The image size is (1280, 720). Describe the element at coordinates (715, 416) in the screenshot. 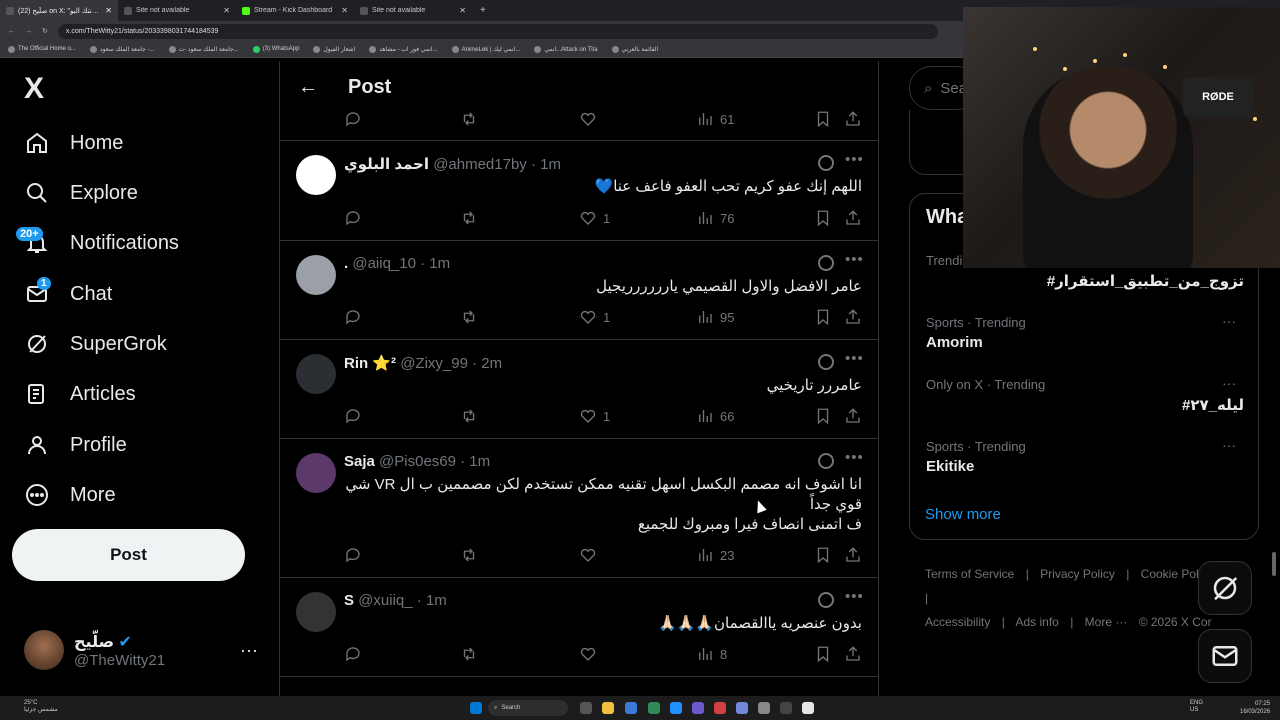

I see `views-button: 66` at that location.